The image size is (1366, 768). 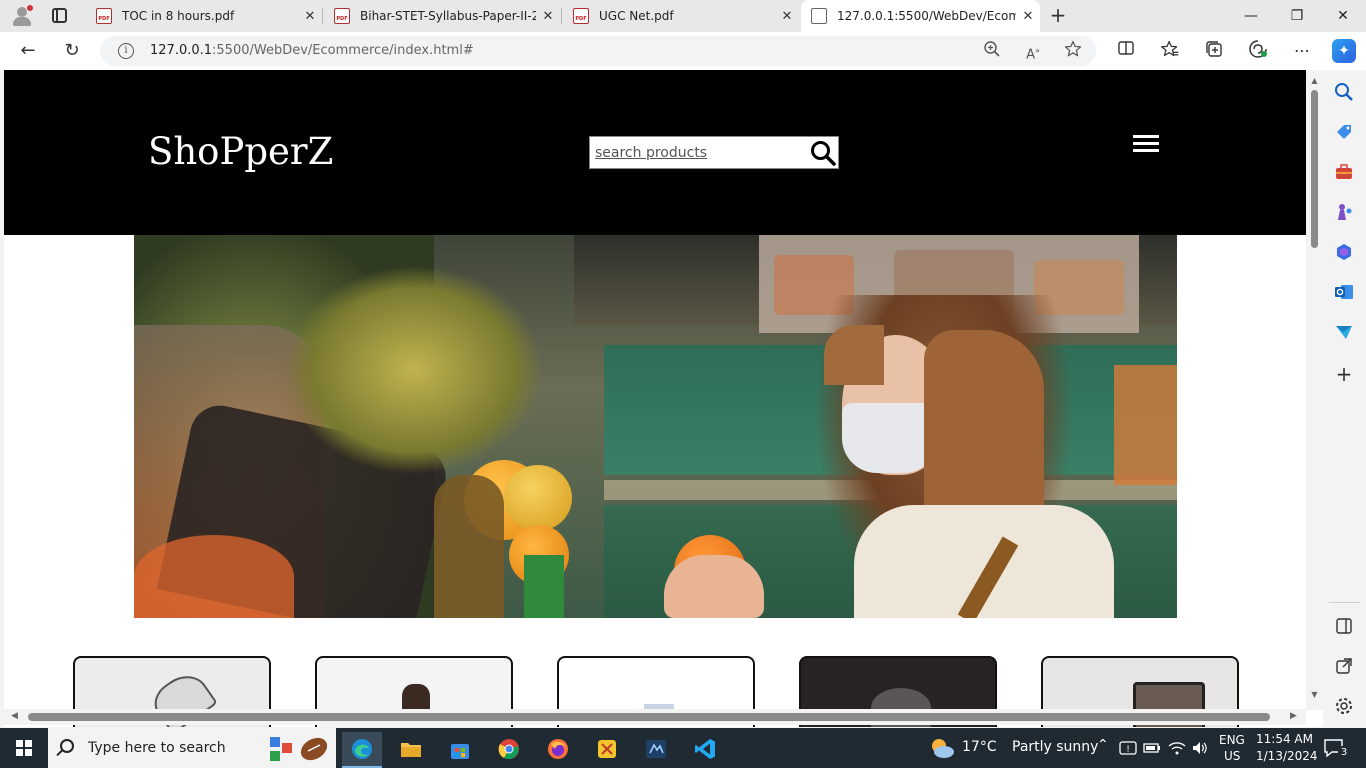 What do you see at coordinates (178, 16) in the screenshot?
I see `tab-title: TOC in 8 hours.pdf` at bounding box center [178, 16].